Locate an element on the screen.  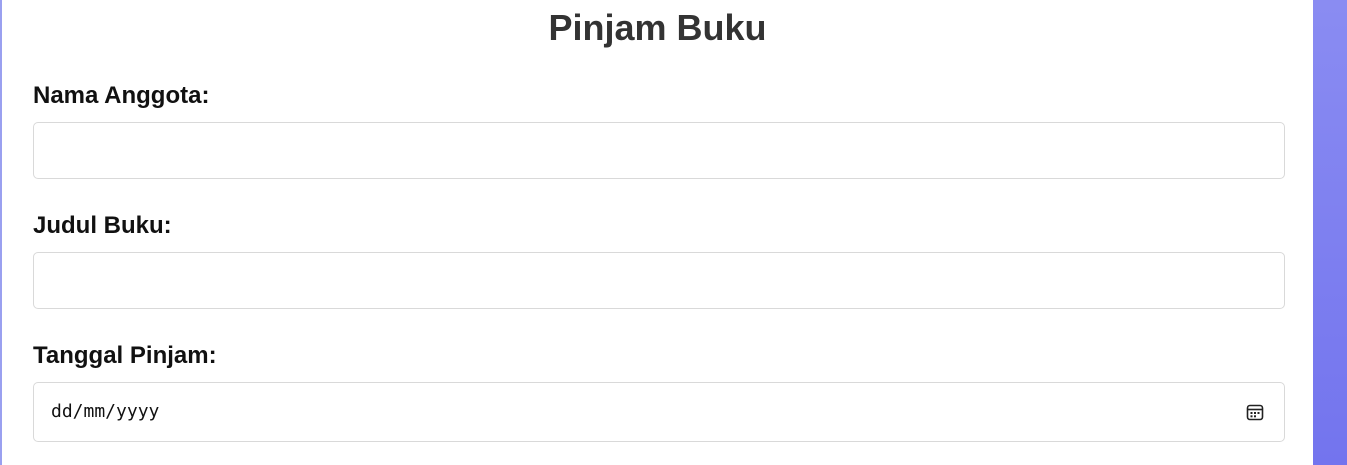
borrow-date-input: dd/mm/yyyy is located at coordinates (659, 412).